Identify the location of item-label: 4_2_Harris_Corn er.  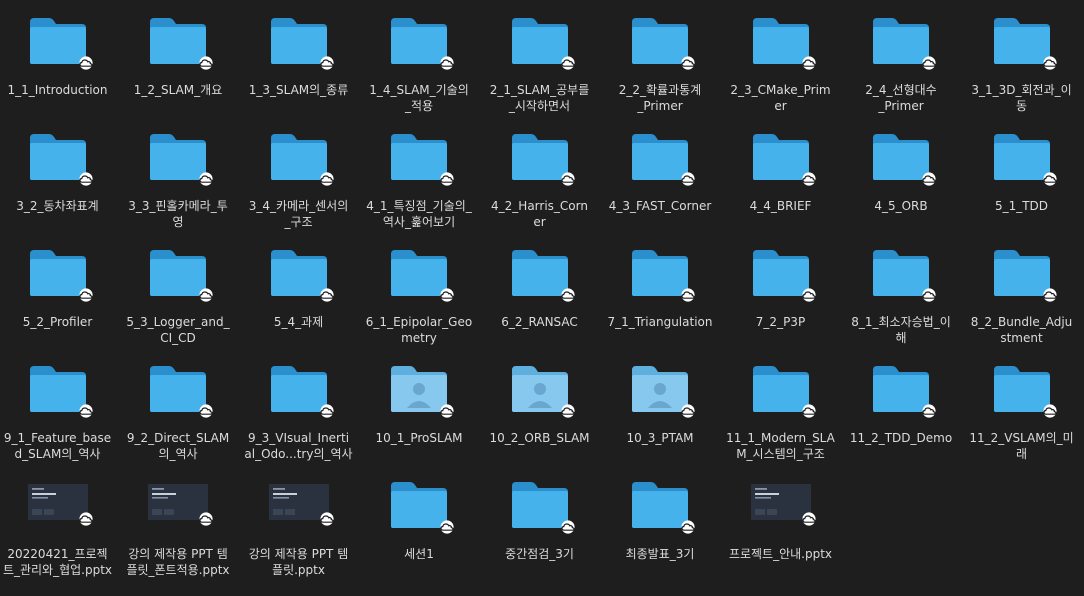
(539, 214).